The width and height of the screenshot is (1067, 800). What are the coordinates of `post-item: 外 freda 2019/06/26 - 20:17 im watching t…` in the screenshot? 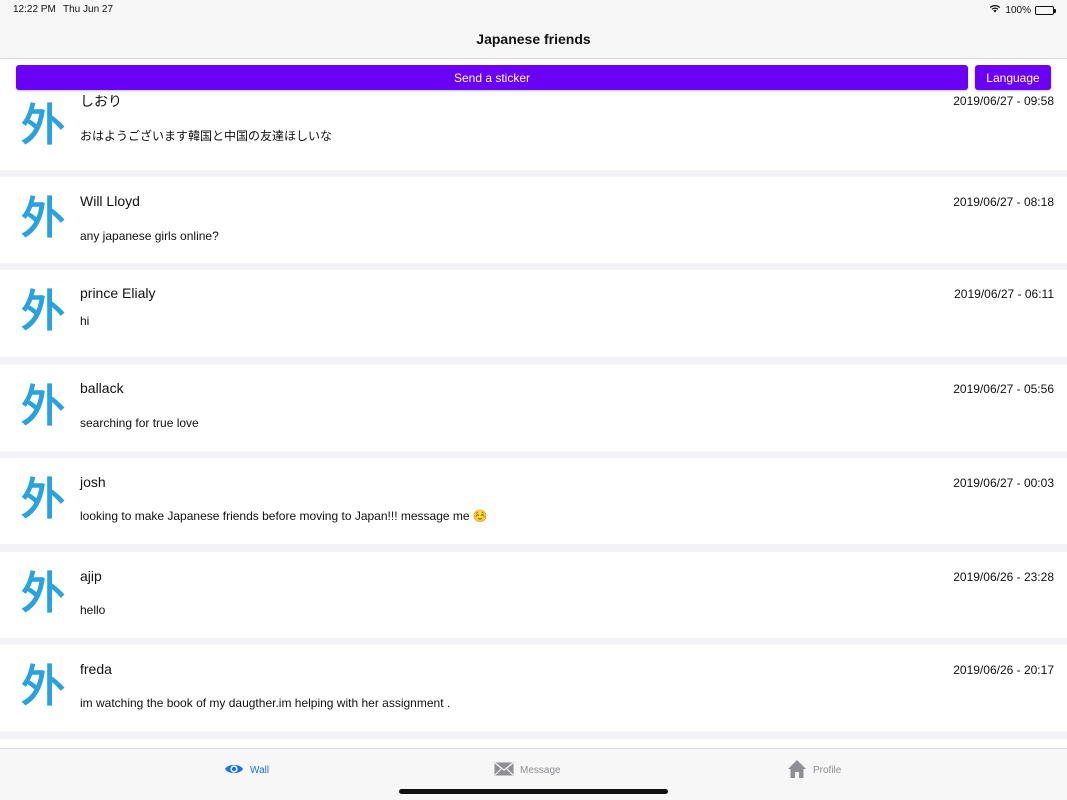 It's located at (533, 688).